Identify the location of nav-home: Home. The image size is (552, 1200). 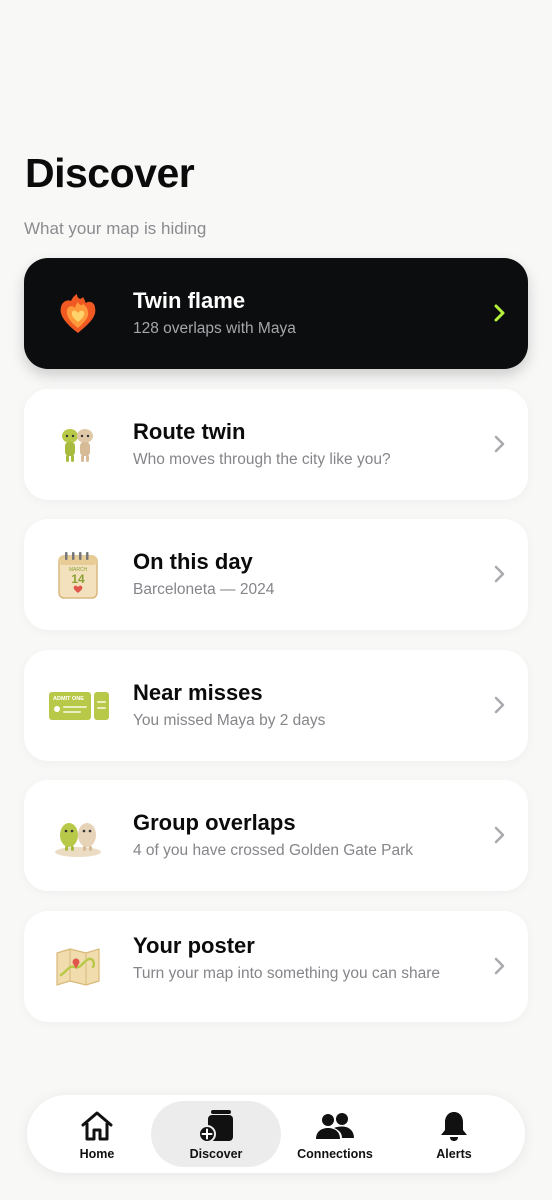
(97, 1134).